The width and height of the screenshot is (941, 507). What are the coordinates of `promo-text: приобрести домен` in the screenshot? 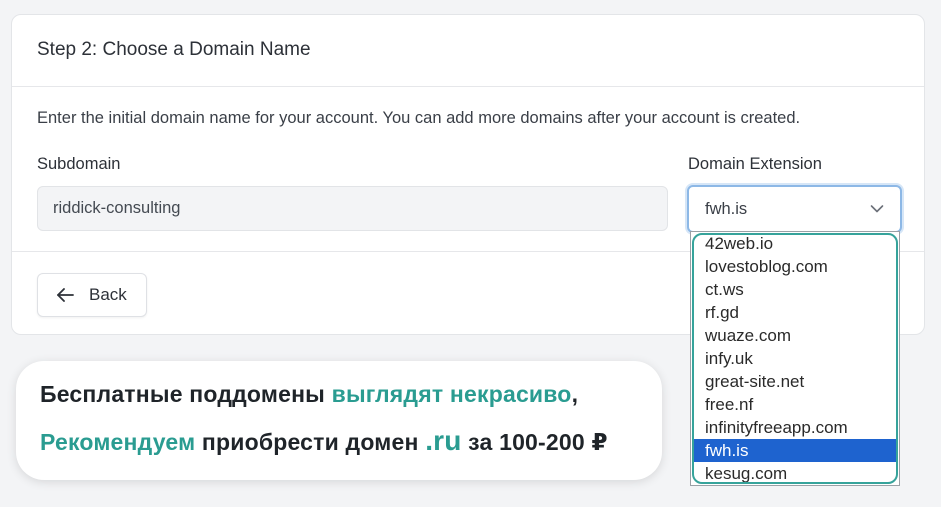 It's located at (310, 442).